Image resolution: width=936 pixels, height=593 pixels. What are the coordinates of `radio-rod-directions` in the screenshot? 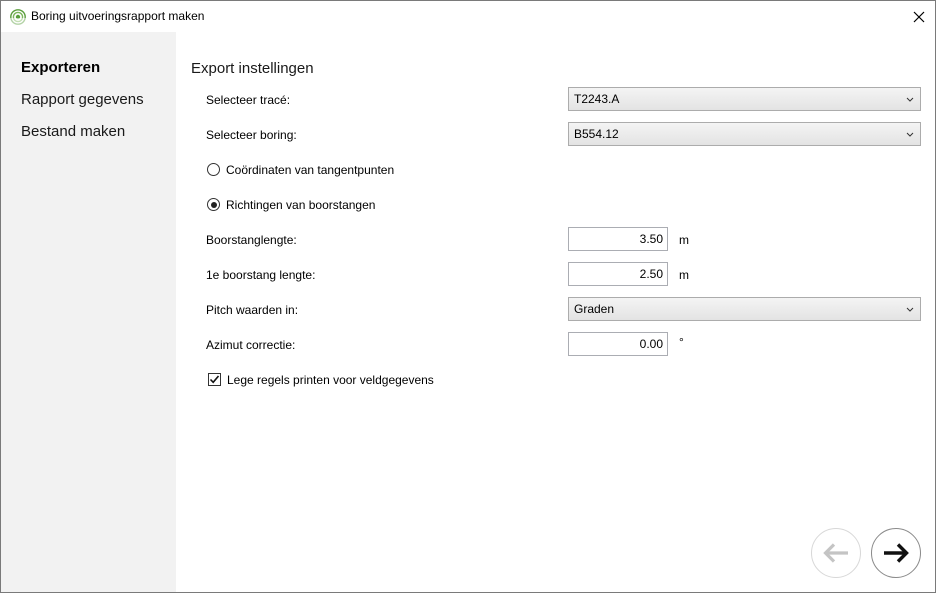 It's located at (213, 204).